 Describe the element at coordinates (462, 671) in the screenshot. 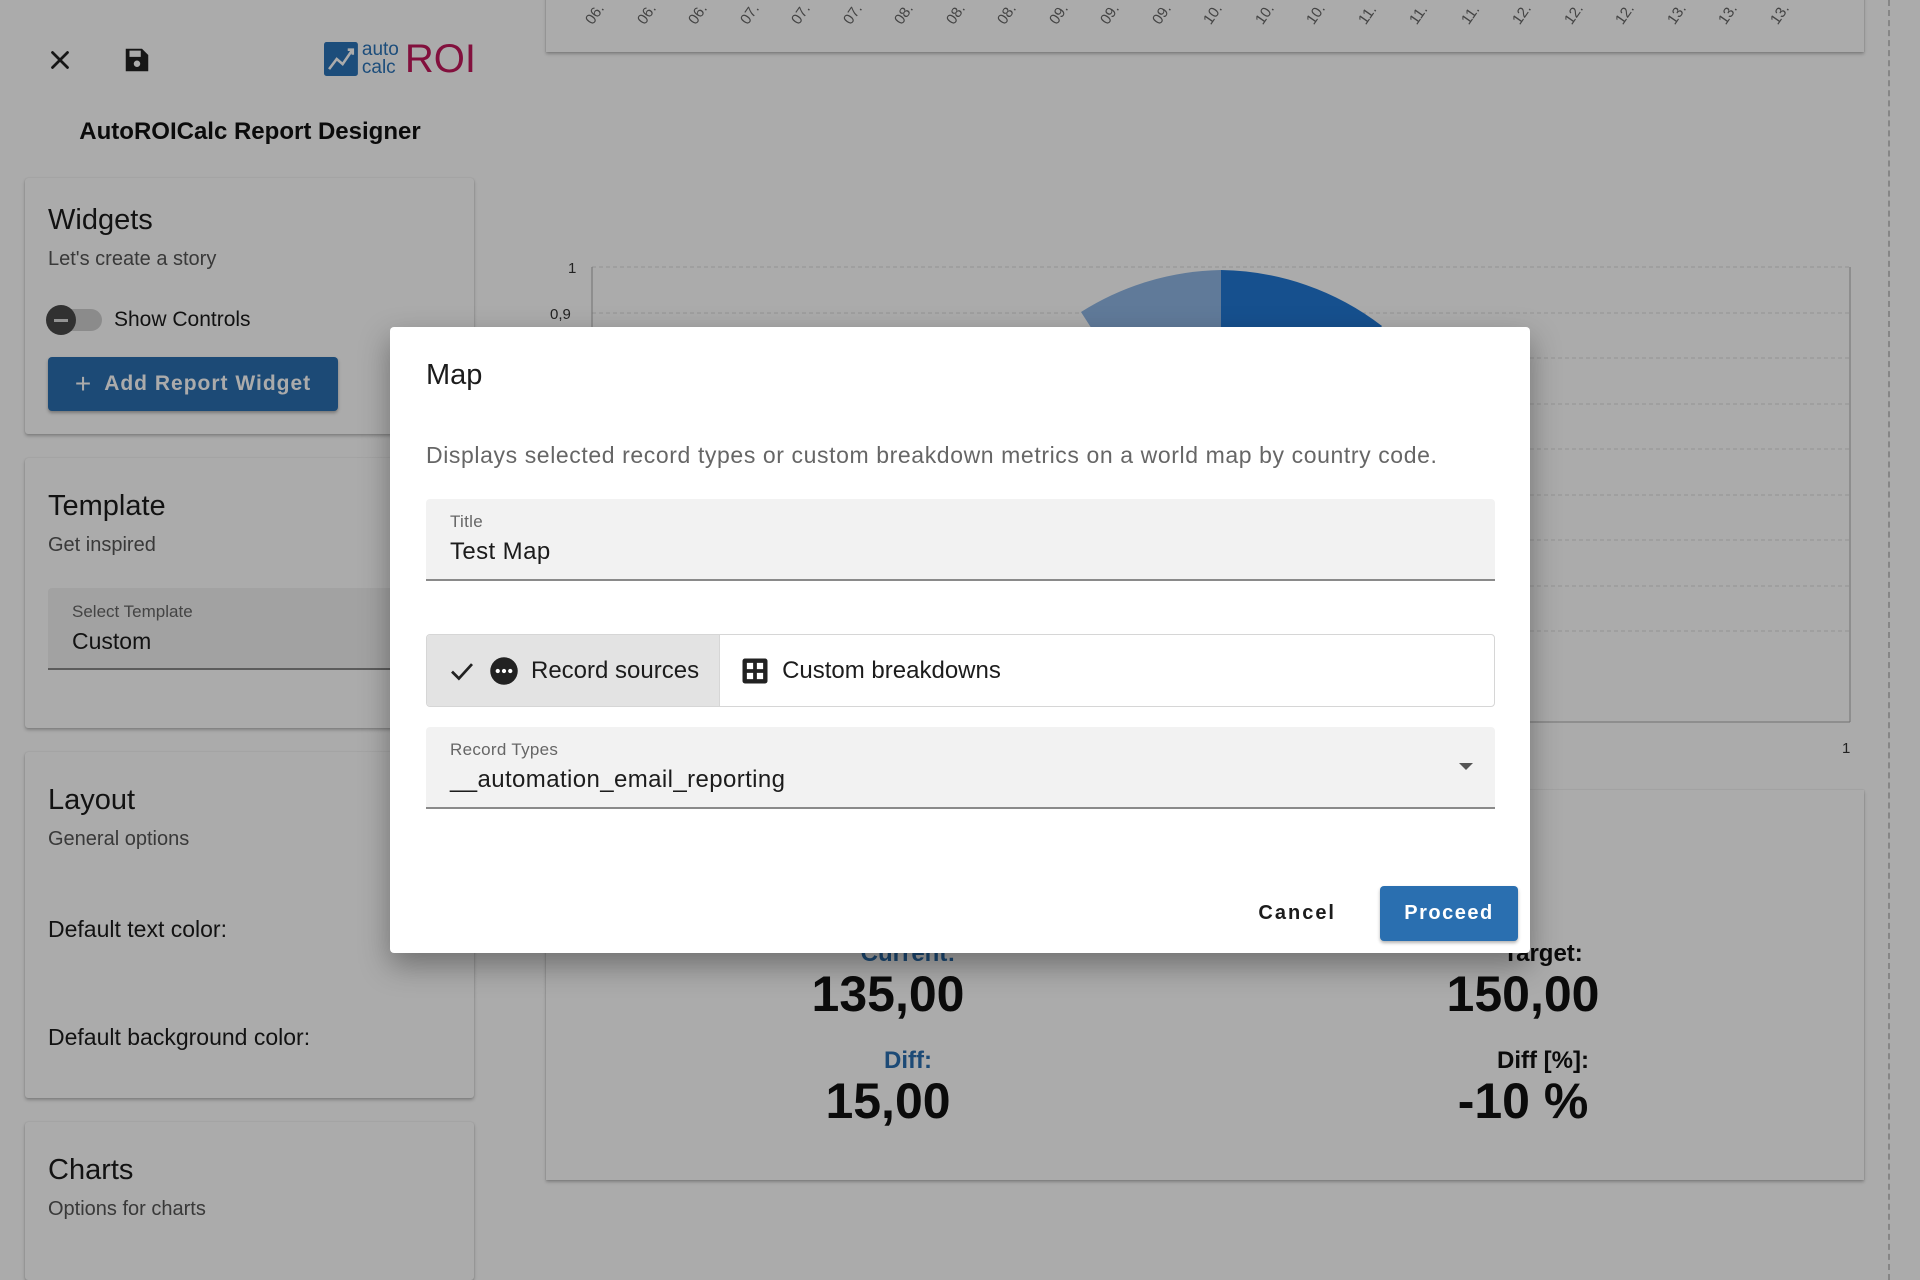

I see `check-icon` at that location.